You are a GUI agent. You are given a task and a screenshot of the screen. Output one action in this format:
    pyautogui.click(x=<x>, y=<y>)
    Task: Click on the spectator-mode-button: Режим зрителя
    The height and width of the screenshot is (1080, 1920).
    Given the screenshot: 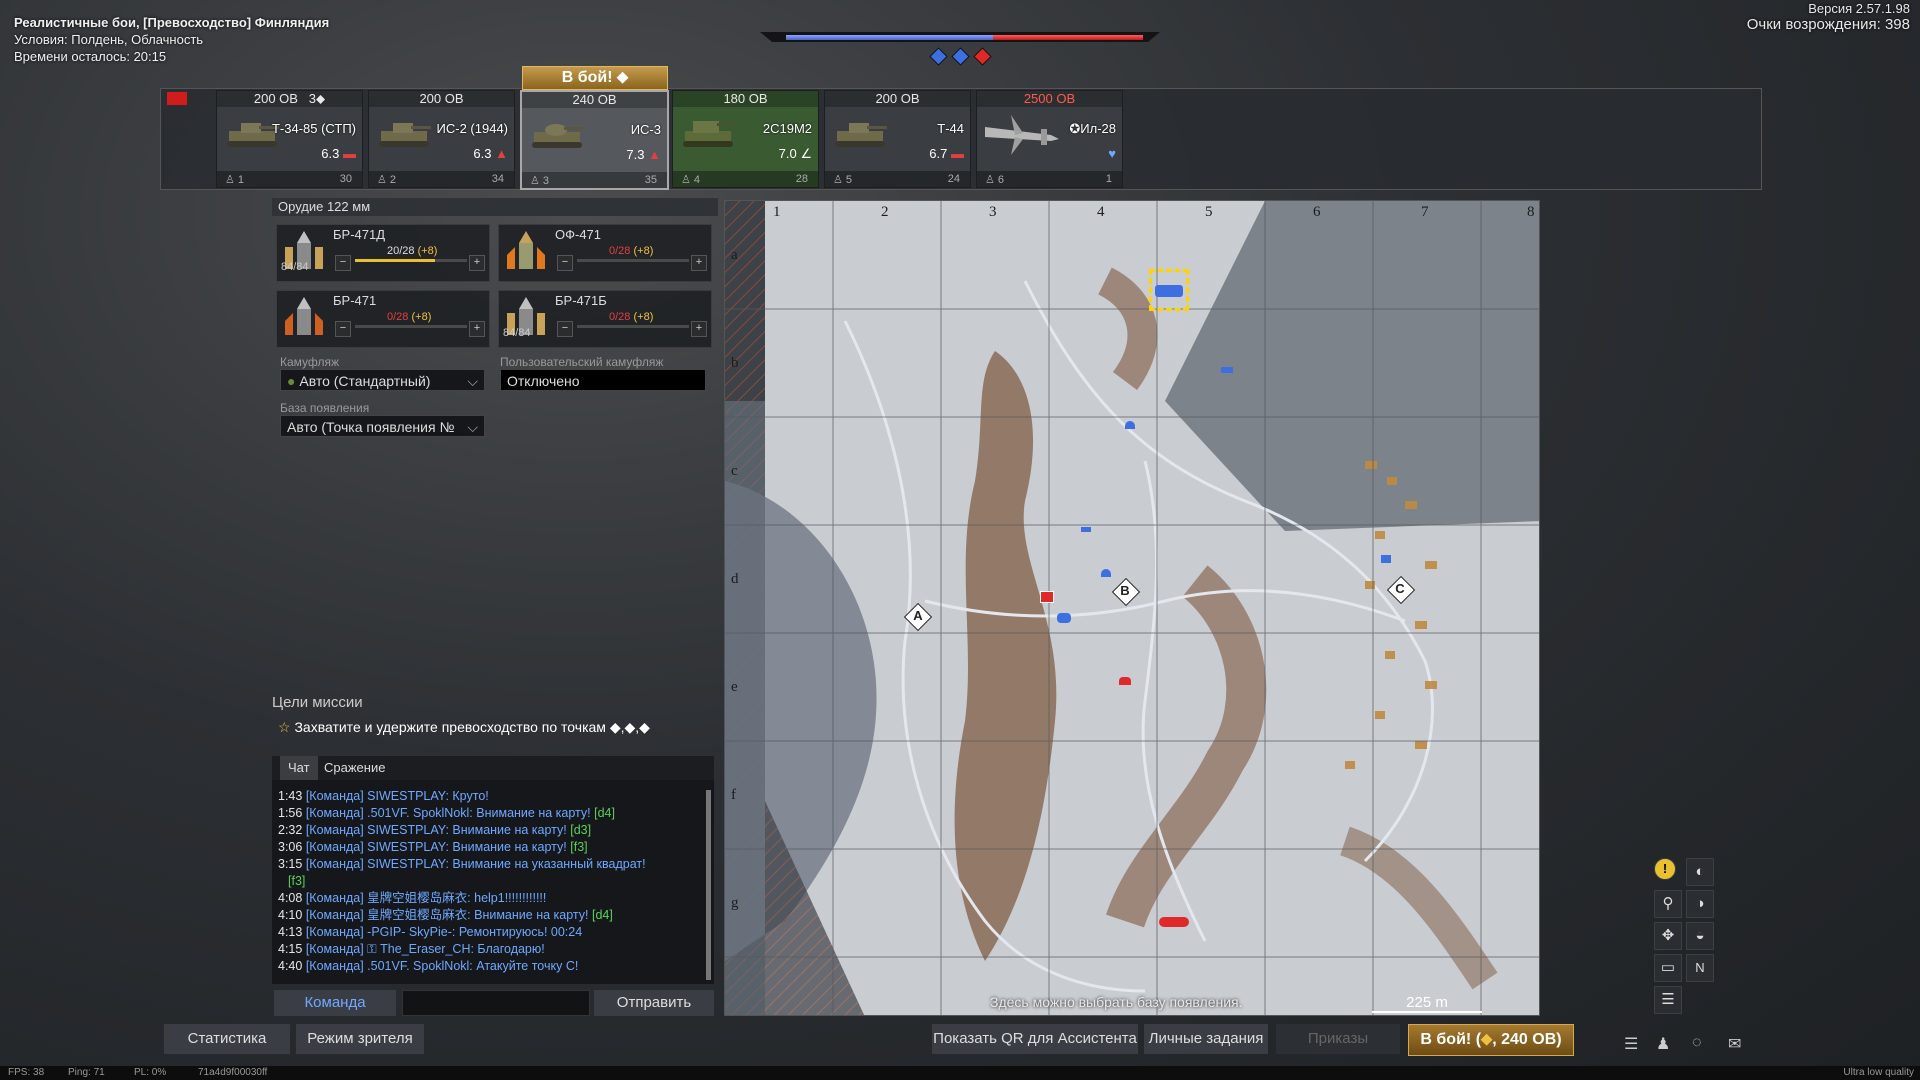 What is the action you would take?
    pyautogui.click(x=360, y=1039)
    